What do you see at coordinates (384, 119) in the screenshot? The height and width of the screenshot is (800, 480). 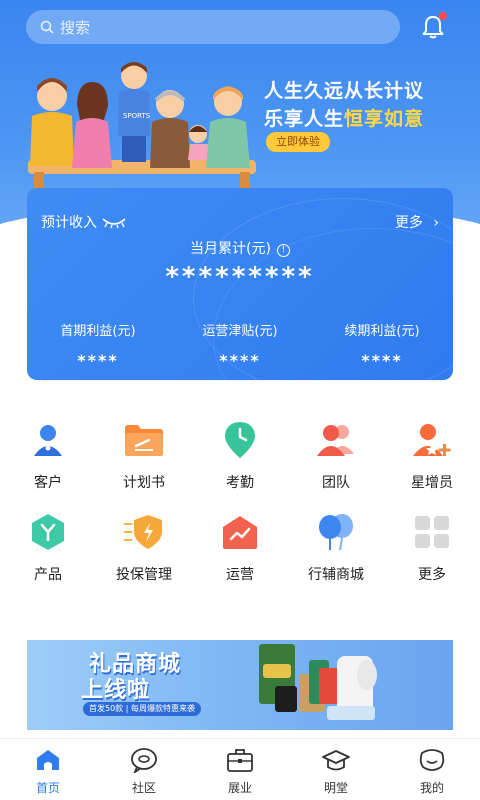 I see `hero-slogan-highlight: 恒享如意` at bounding box center [384, 119].